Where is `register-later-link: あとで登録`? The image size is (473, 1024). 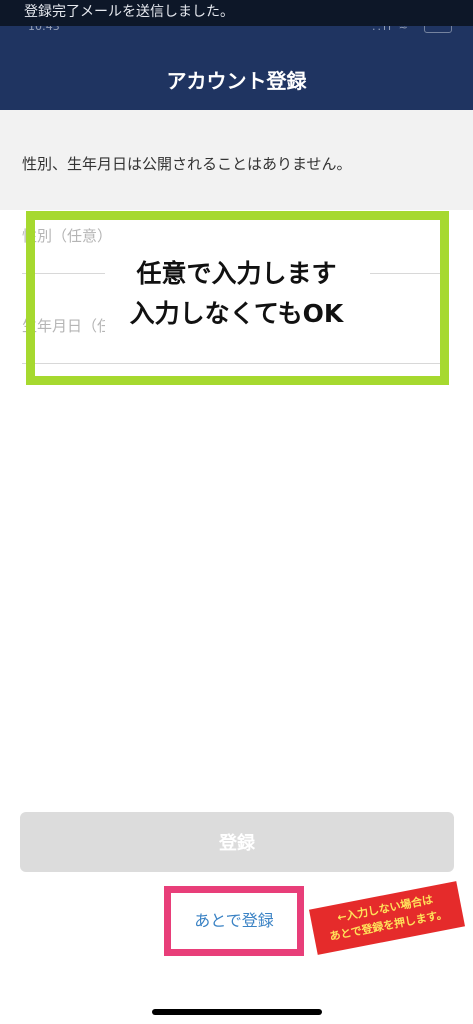 register-later-link: あとで登録 is located at coordinates (234, 921).